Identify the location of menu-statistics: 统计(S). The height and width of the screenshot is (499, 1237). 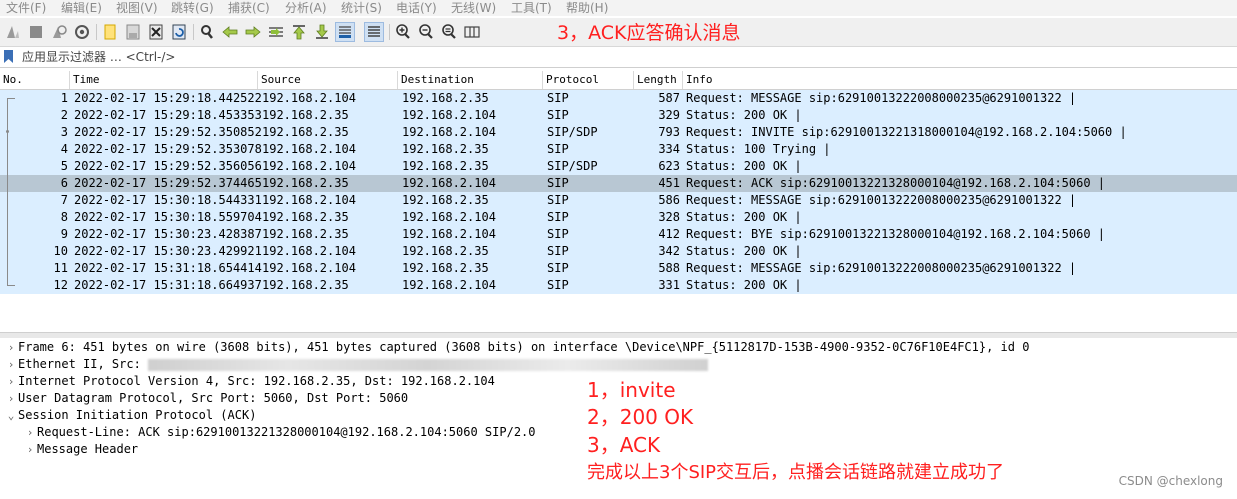
(361, 8).